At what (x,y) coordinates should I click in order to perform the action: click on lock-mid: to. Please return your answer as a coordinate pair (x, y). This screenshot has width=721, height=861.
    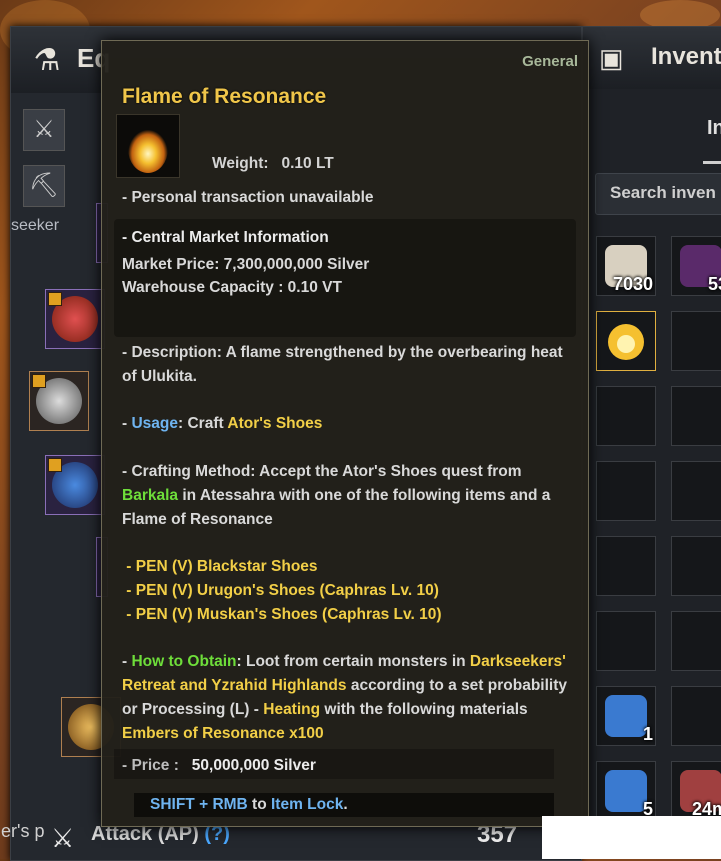
    Looking at the image, I should click on (259, 804).